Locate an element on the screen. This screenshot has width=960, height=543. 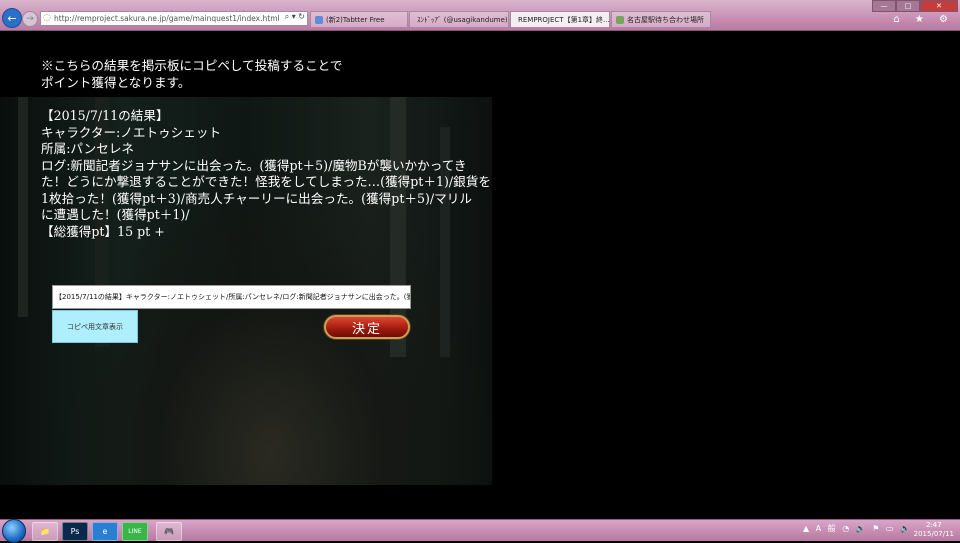
game-app-icon: 🎮 is located at coordinates (169, 531).